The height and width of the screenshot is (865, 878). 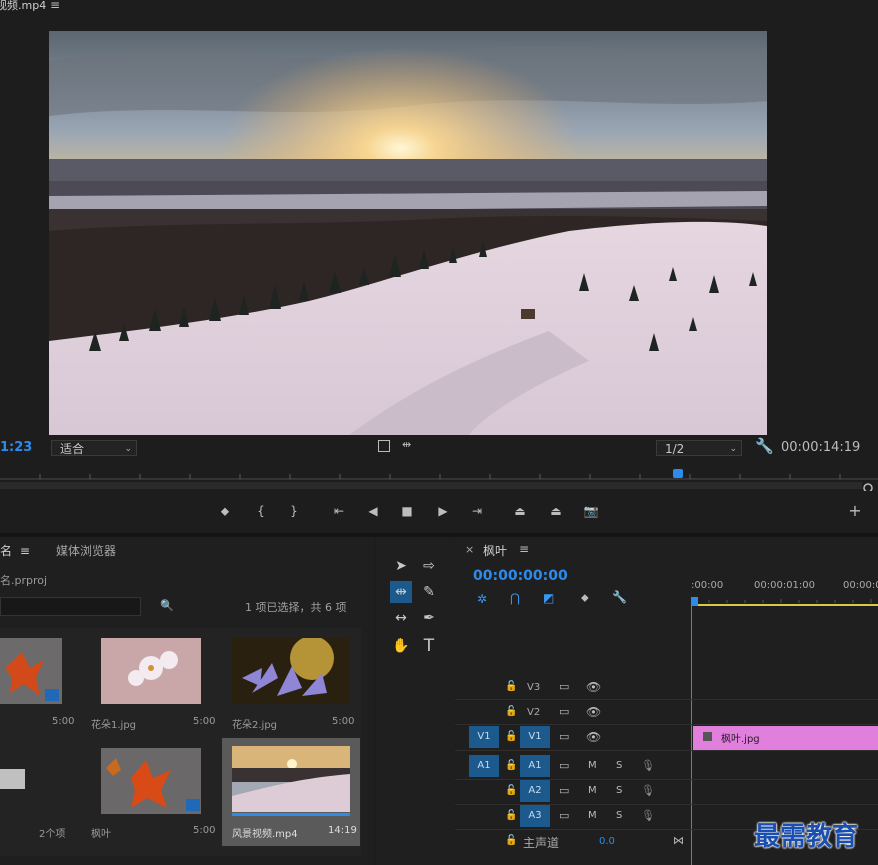 What do you see at coordinates (535, 737) in the screenshot?
I see `track-target-v1: V1` at bounding box center [535, 737].